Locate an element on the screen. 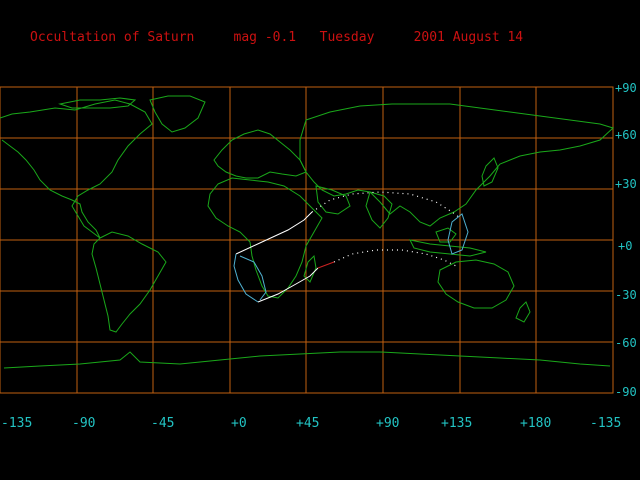  lat-label: +0 is located at coordinates (625, 246).